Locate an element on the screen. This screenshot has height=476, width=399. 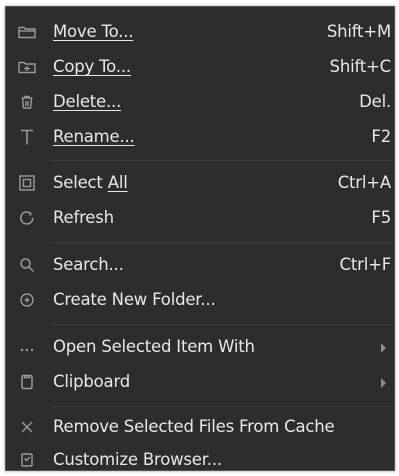
more-dots-icon is located at coordinates (27, 347).